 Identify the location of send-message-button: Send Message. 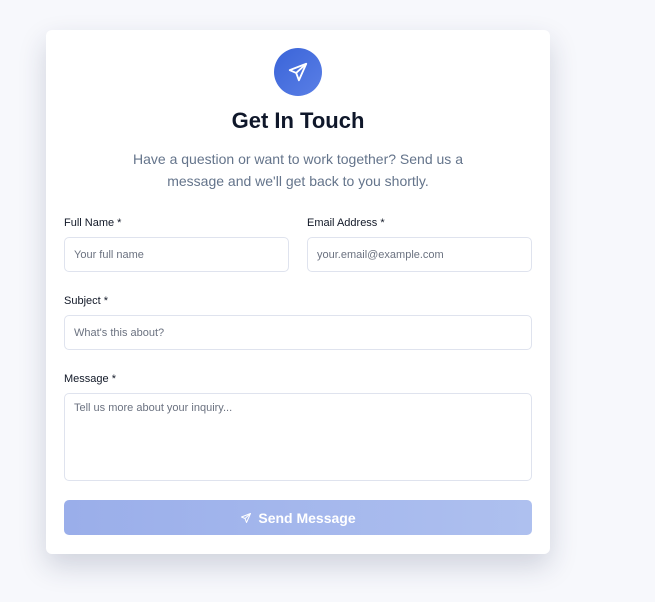
(298, 517).